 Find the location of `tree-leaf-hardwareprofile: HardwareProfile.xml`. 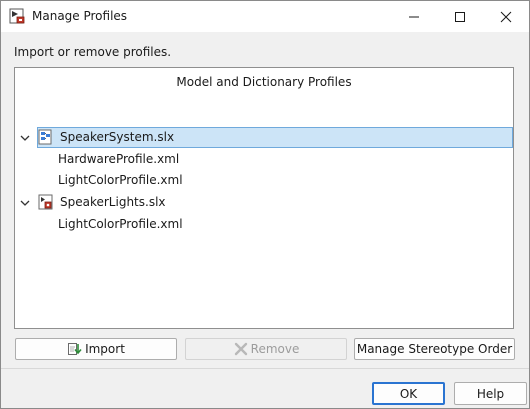

tree-leaf-hardwareprofile: HardwareProfile.xml is located at coordinates (264, 159).